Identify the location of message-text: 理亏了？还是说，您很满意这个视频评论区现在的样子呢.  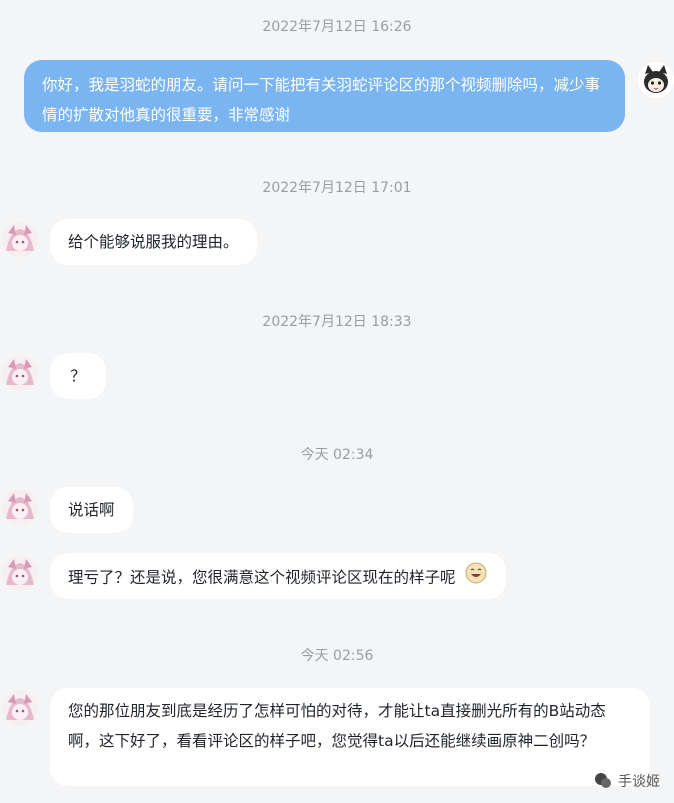
(262, 577).